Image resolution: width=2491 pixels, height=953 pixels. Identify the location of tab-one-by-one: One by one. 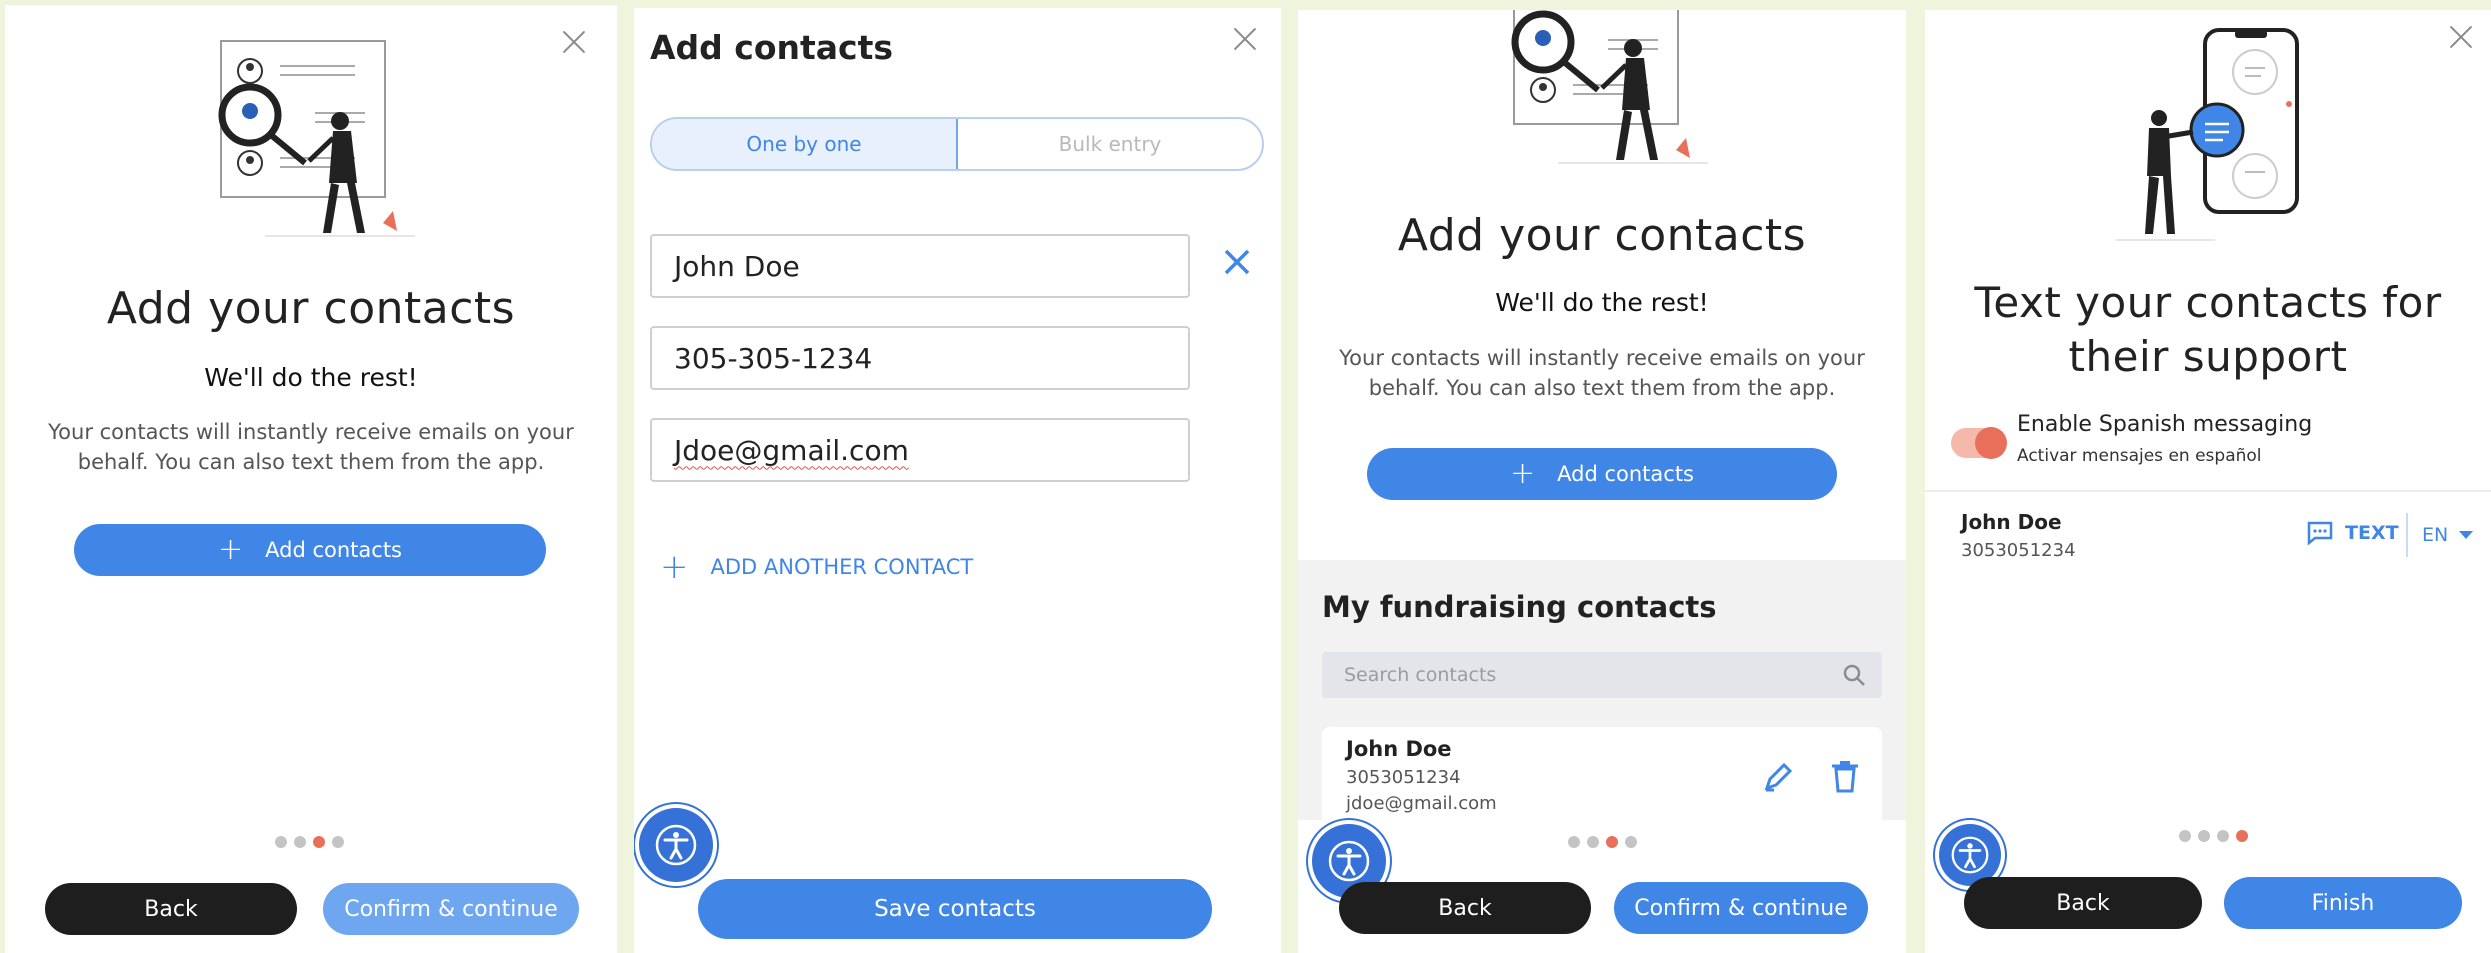
(805, 144).